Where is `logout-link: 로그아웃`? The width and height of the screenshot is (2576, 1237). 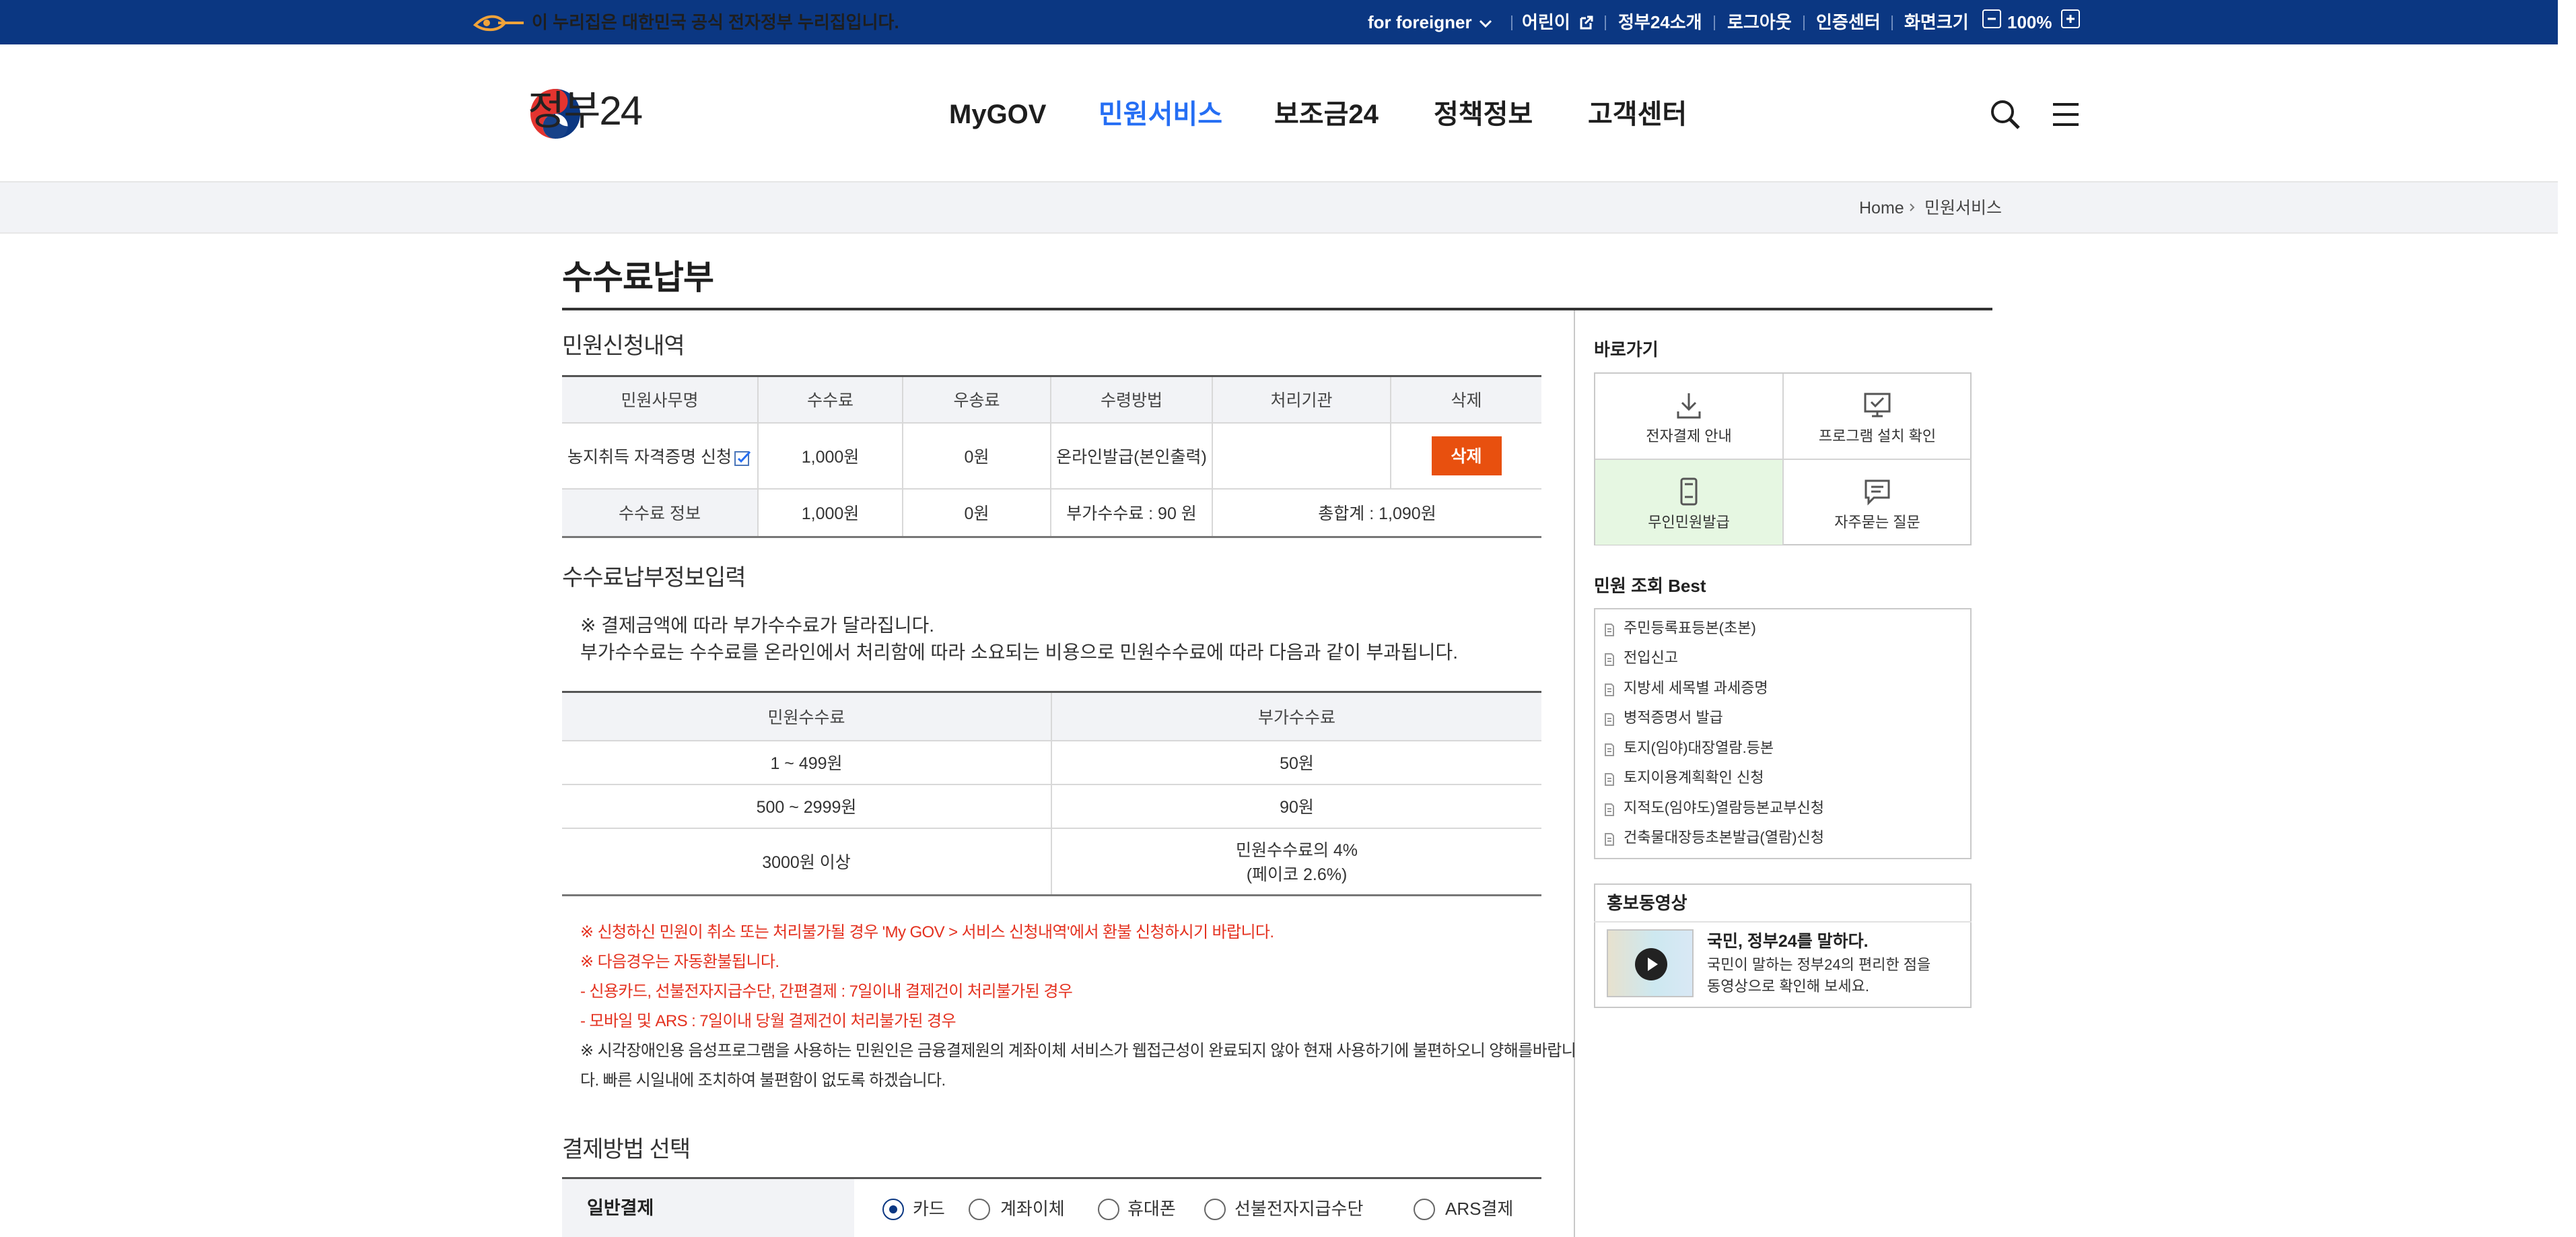 logout-link: 로그아웃 is located at coordinates (1759, 22).